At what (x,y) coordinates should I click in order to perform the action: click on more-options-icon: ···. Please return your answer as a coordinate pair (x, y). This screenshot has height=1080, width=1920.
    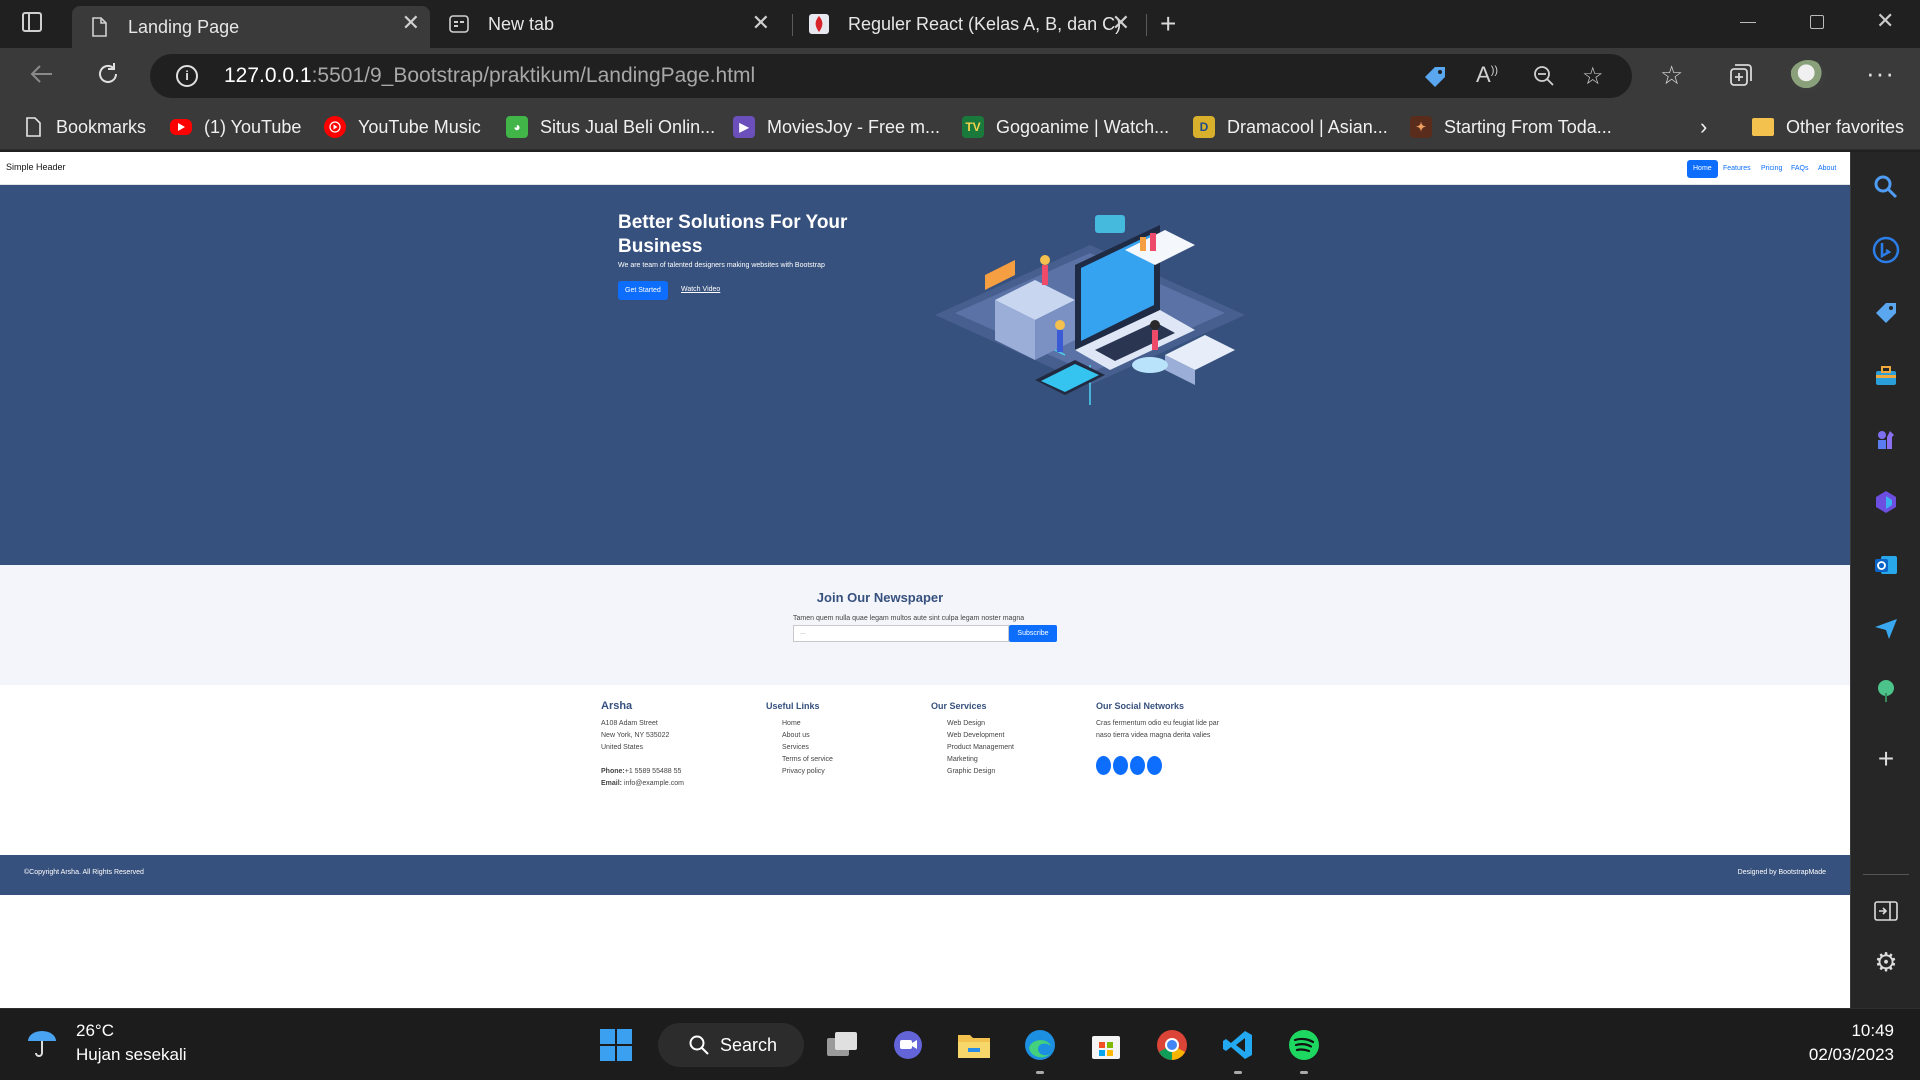
    Looking at the image, I should click on (1880, 73).